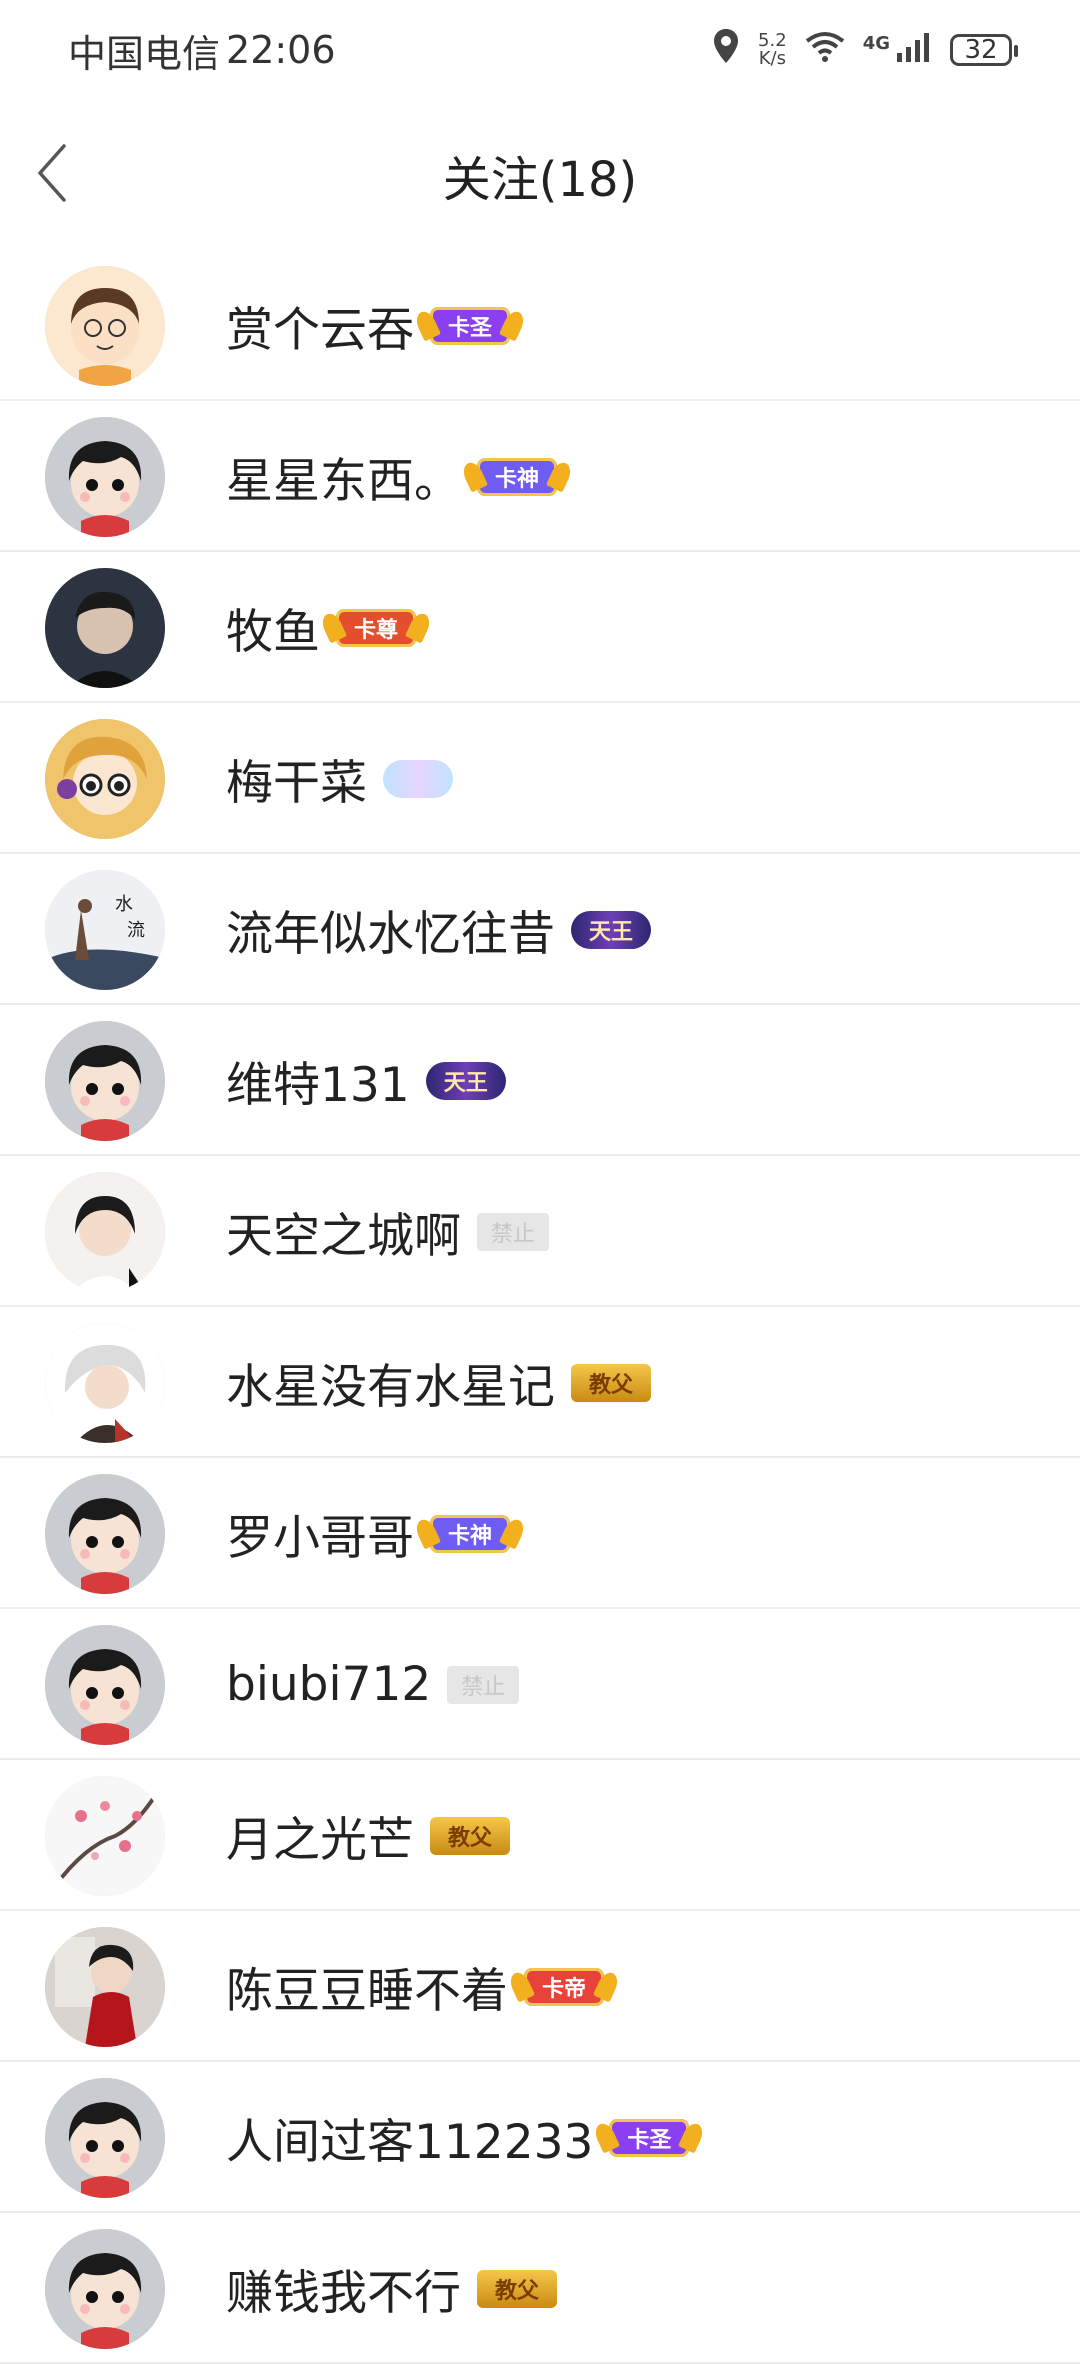  I want to click on avatar: 水流, so click(105, 929).